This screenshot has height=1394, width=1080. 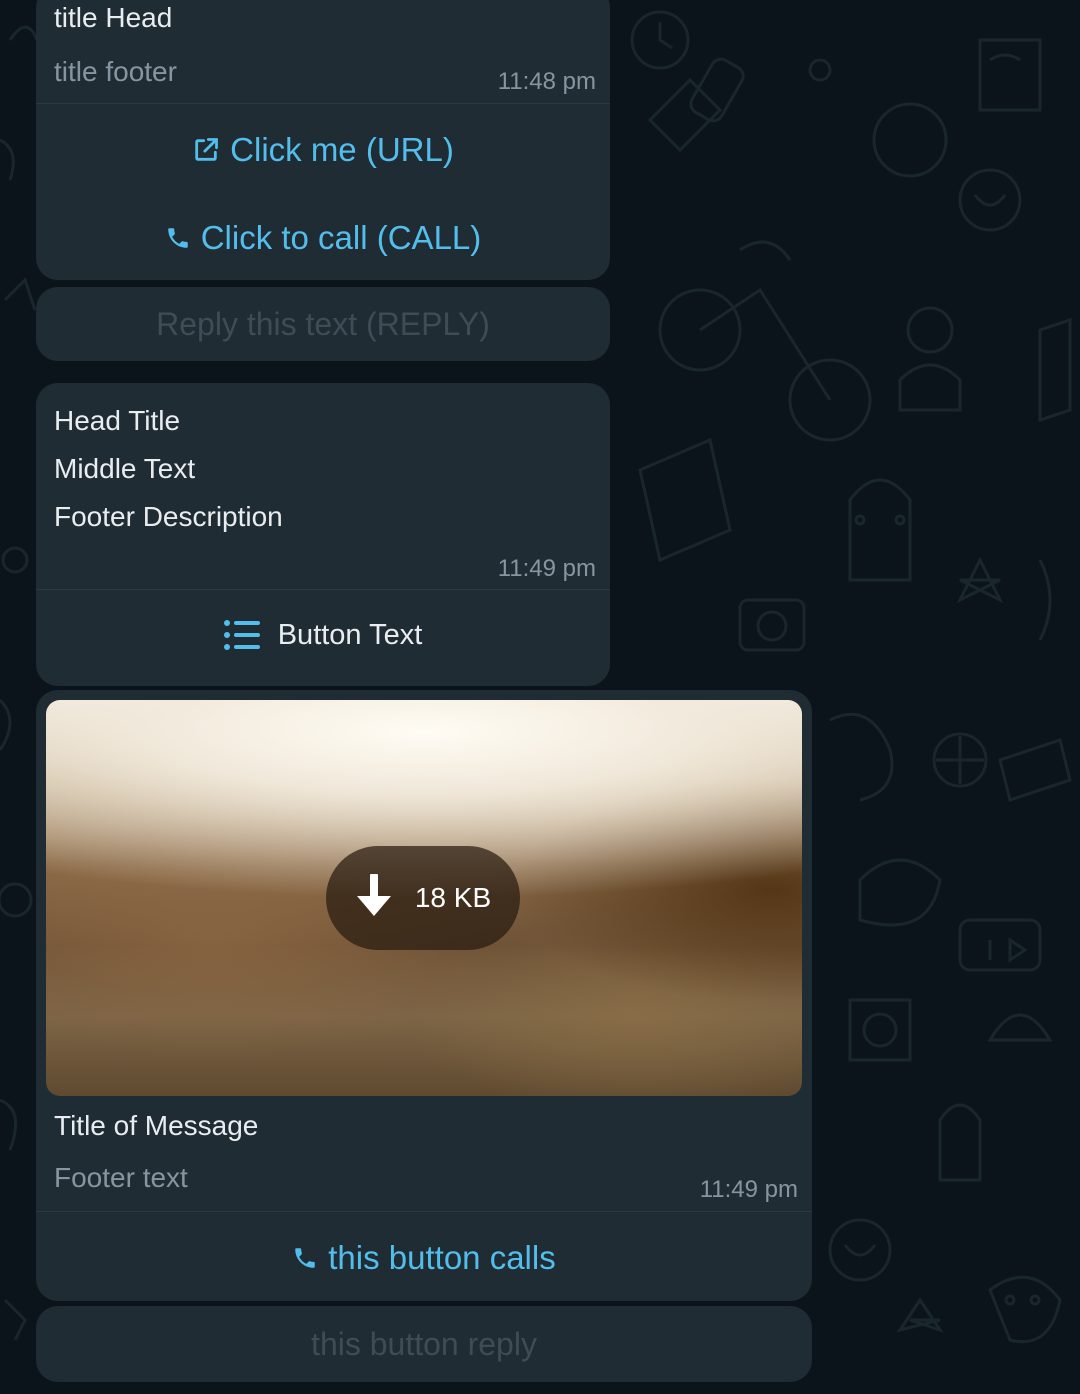 What do you see at coordinates (341, 237) in the screenshot?
I see `call-button-label: Click to call (CALL)` at bounding box center [341, 237].